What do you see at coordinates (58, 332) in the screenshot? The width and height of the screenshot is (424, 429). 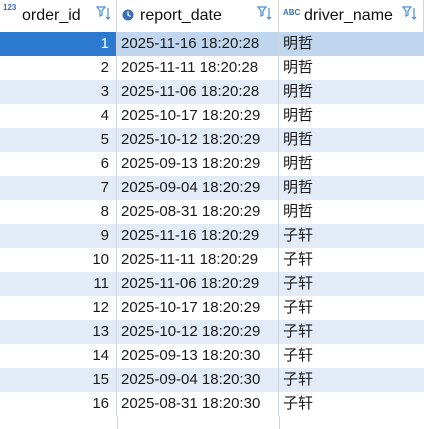 I see `order-id-cell: 13` at bounding box center [58, 332].